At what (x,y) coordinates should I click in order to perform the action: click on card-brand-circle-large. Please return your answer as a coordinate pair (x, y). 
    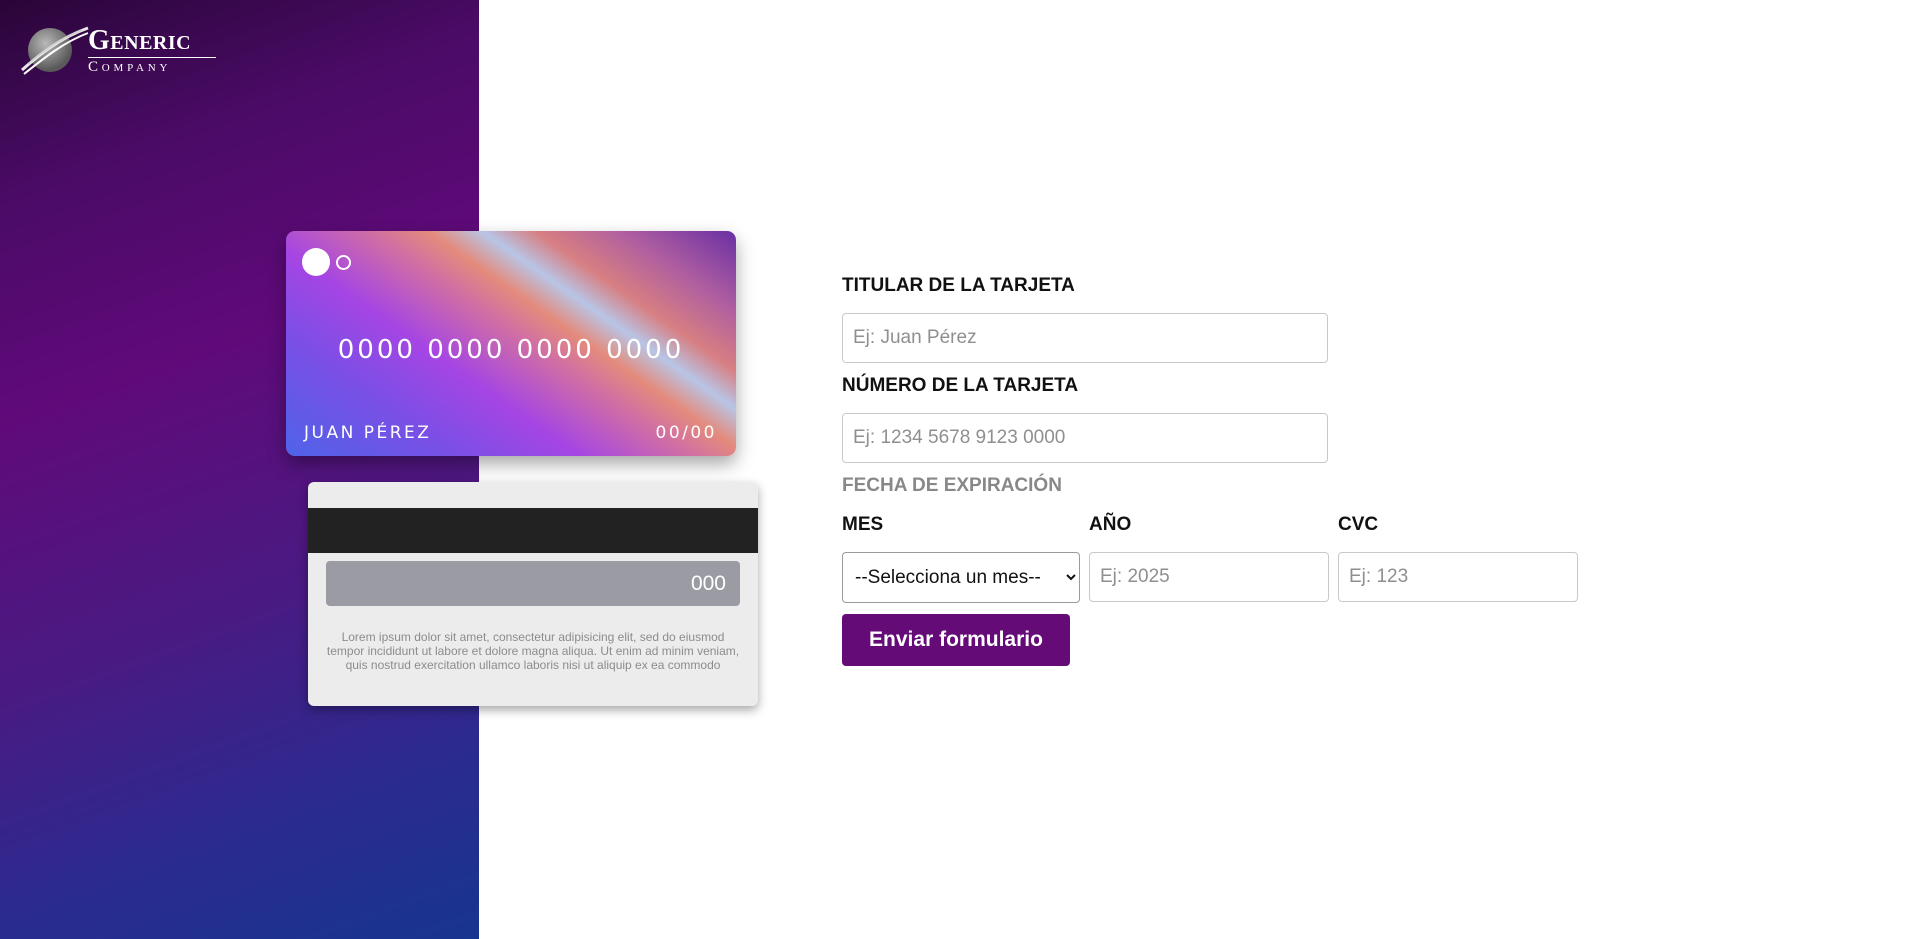
    Looking at the image, I should click on (316, 262).